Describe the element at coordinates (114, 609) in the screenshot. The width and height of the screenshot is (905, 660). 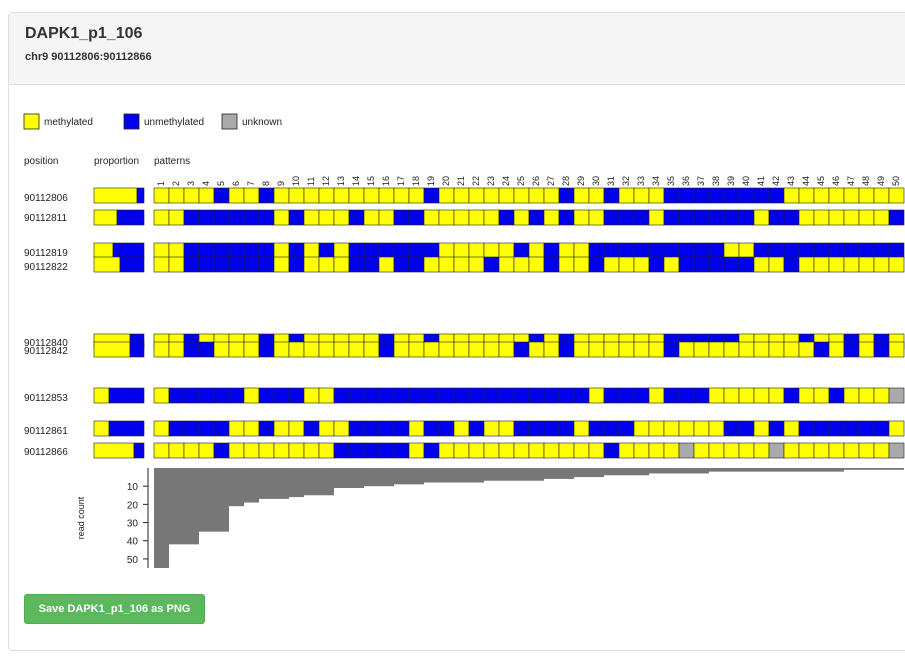
I see `save-png-button: Save DAPK1_p1_106 as PNG` at that location.